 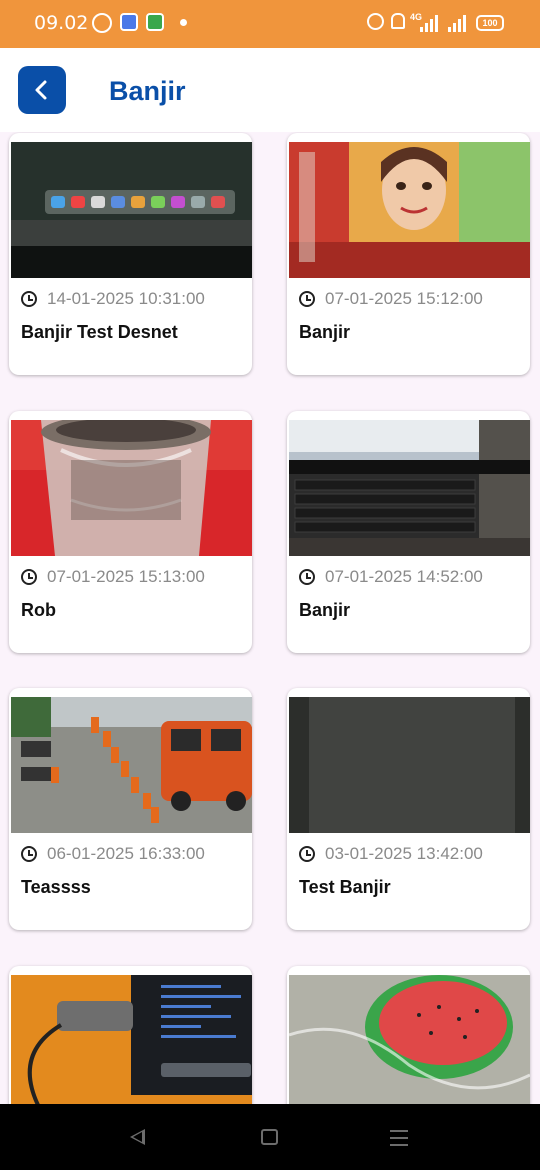 I want to click on system-nav-bar, so click(x=270, y=1137).